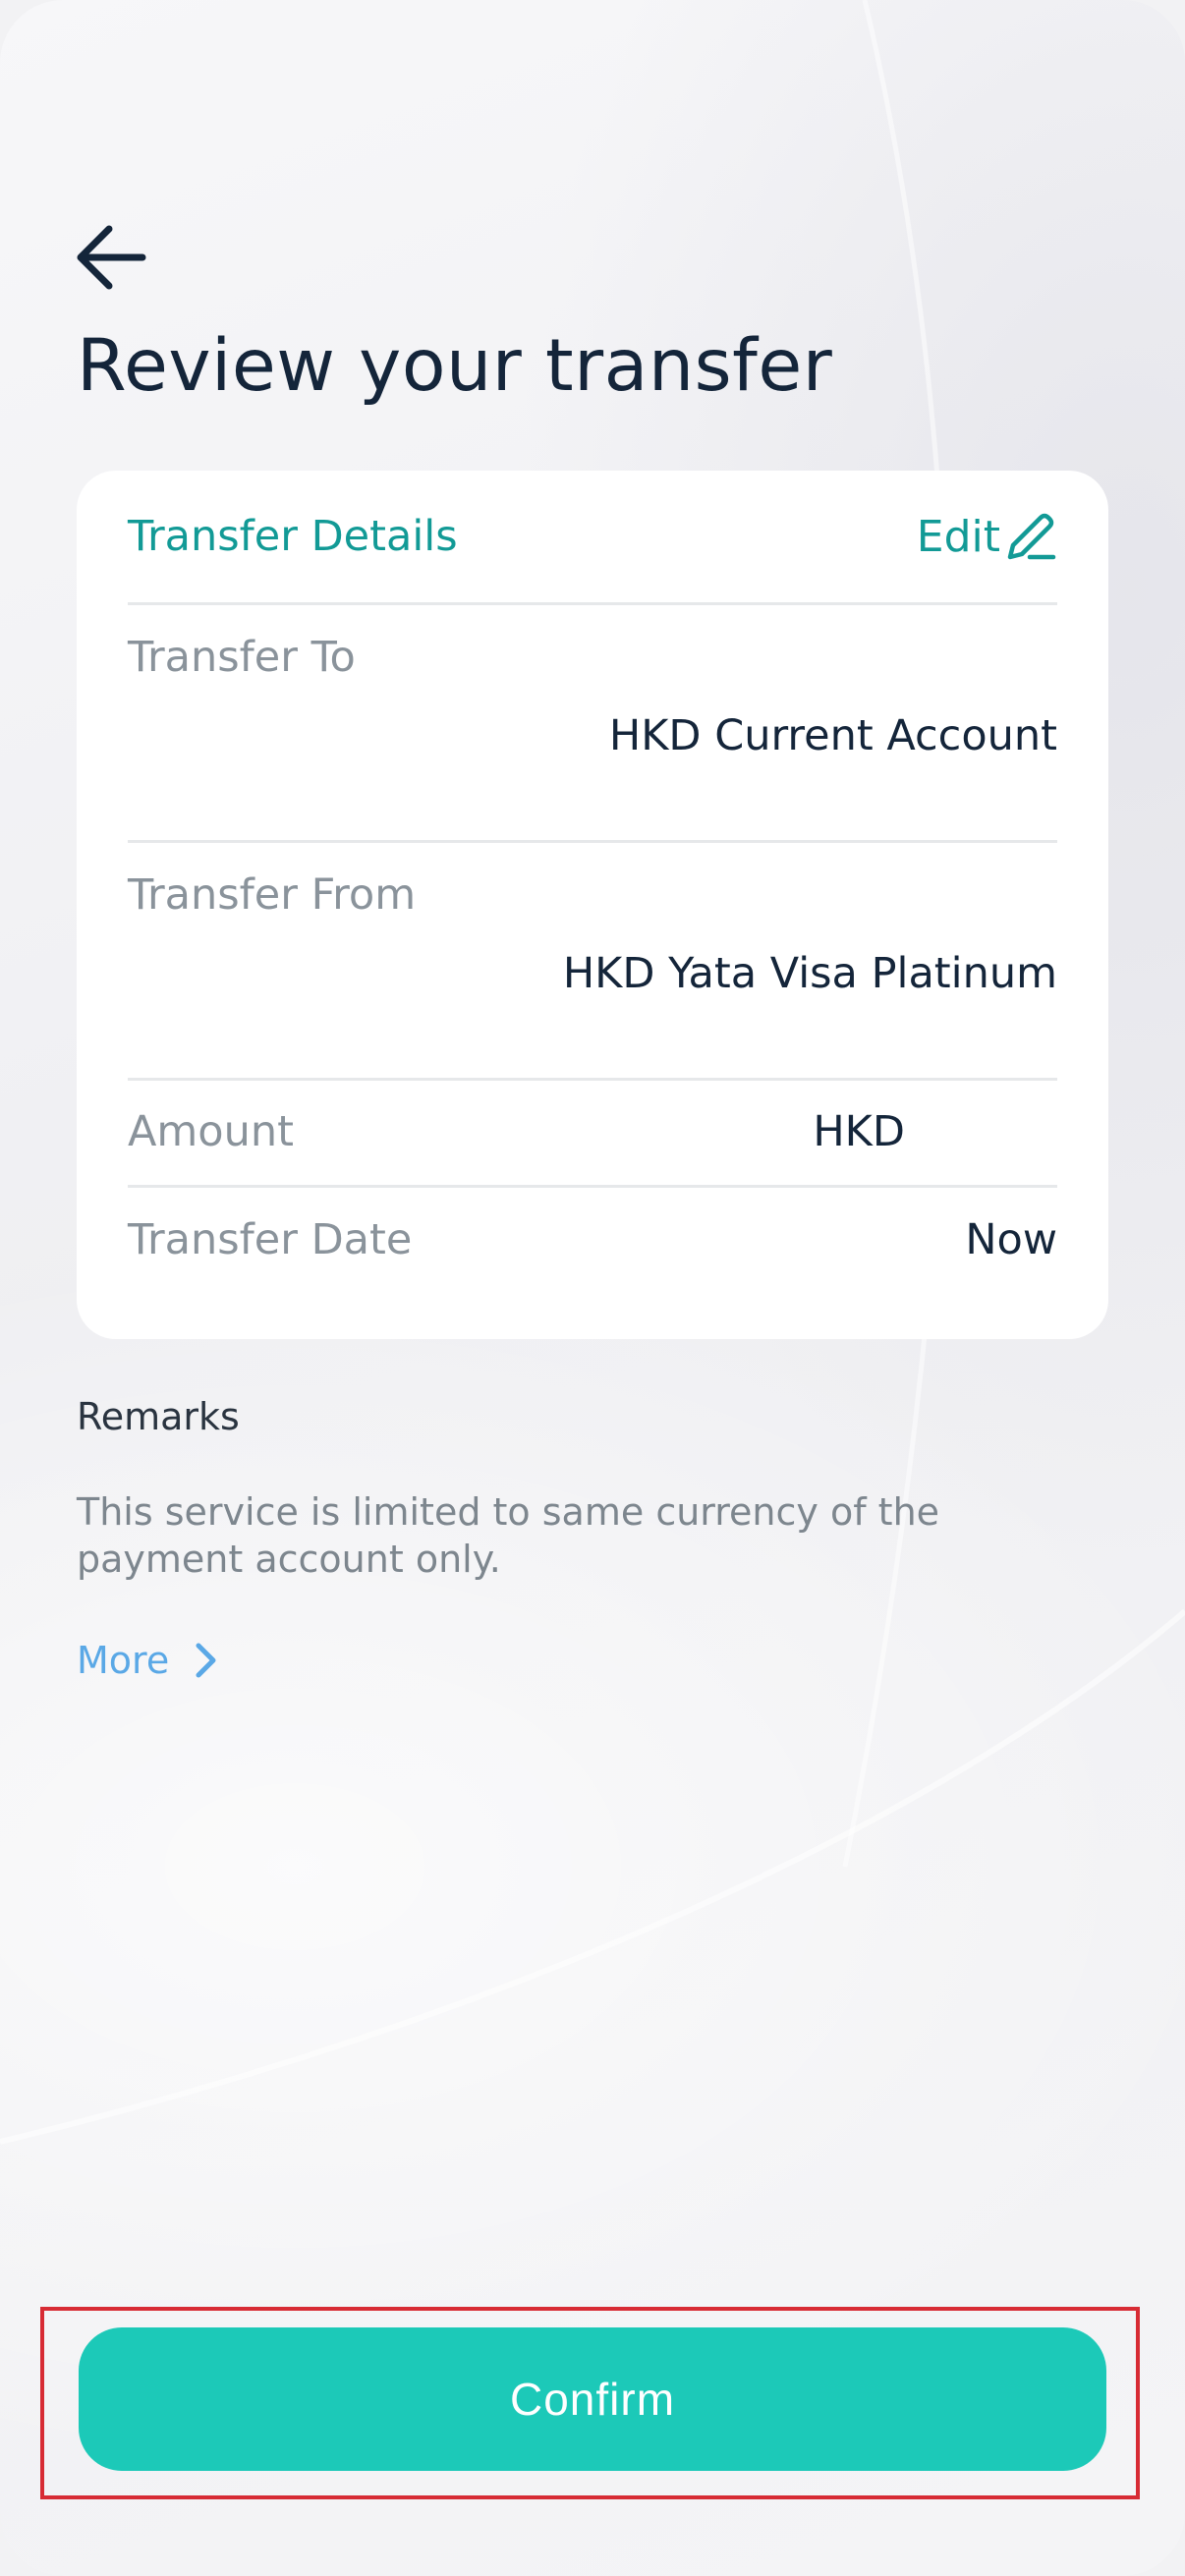  What do you see at coordinates (1031, 536) in the screenshot?
I see `pencil-icon` at bounding box center [1031, 536].